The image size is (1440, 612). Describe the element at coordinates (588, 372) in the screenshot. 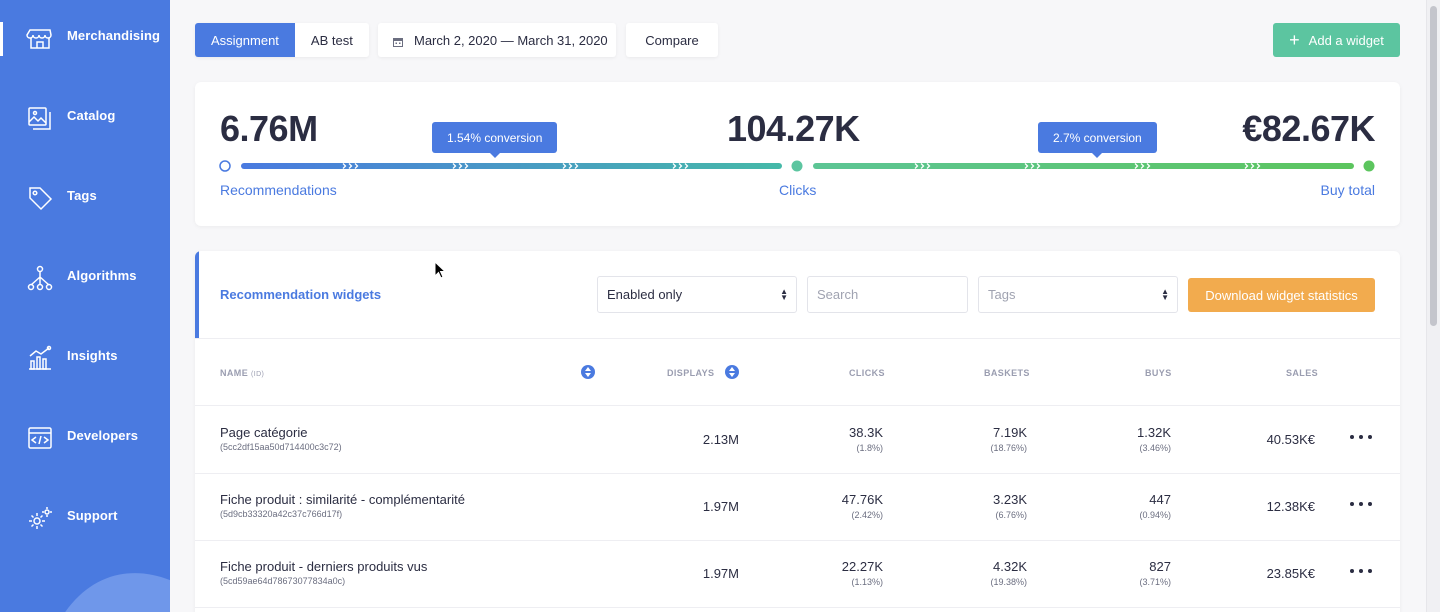

I see `sort-name-icon` at that location.